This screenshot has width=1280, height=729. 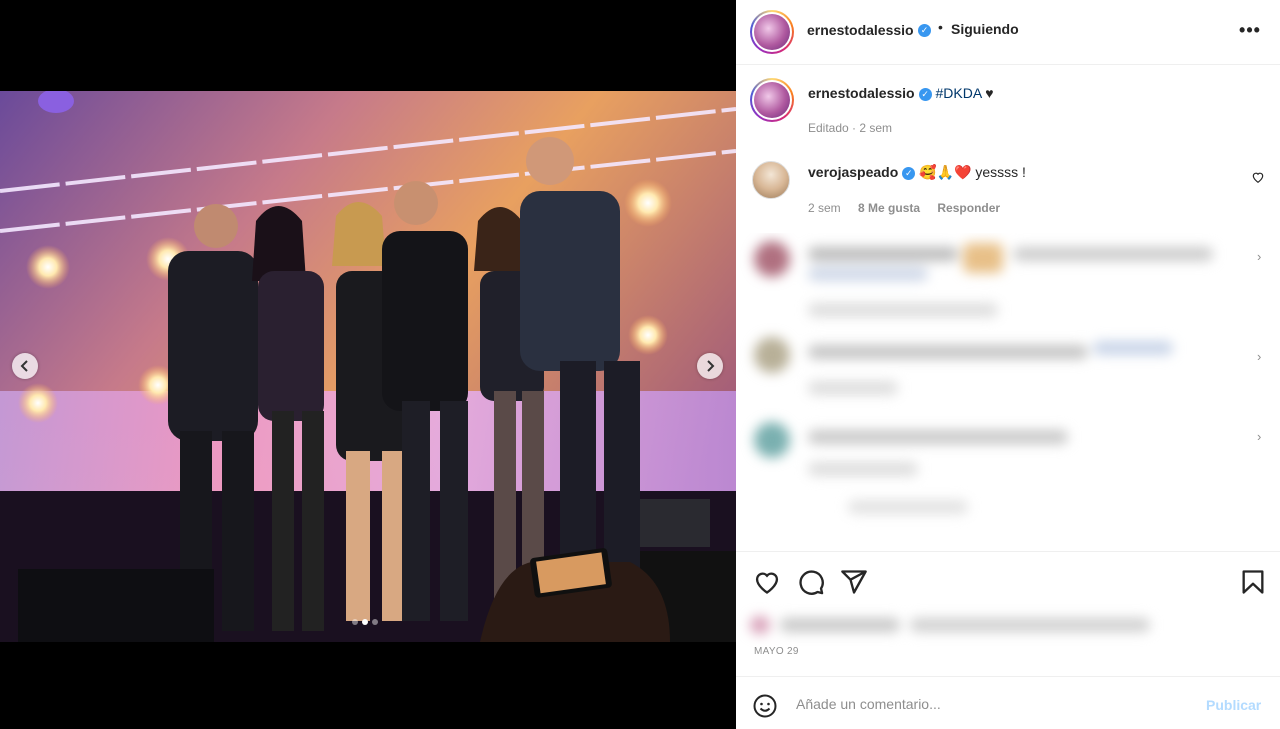 What do you see at coordinates (811, 582) in the screenshot?
I see `comment-icon` at bounding box center [811, 582].